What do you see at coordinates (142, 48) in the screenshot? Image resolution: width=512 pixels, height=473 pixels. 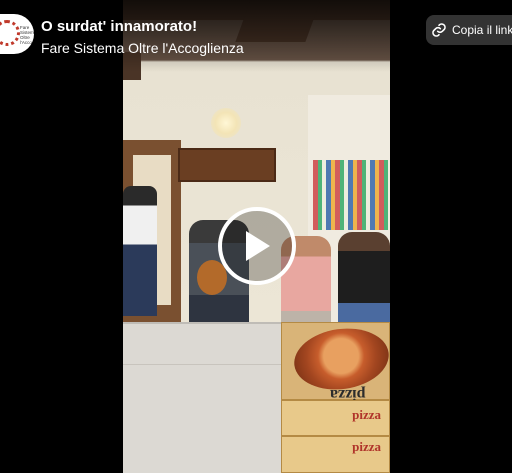 I see `page-name-link: Fare Sistema Oltre l'Accoglienza` at bounding box center [142, 48].